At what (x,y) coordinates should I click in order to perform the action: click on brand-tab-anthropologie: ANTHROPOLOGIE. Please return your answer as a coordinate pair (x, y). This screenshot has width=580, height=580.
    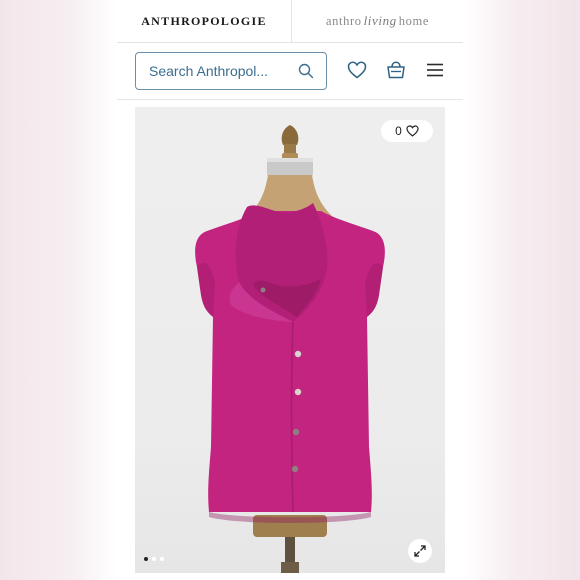
    Looking at the image, I should click on (204, 21).